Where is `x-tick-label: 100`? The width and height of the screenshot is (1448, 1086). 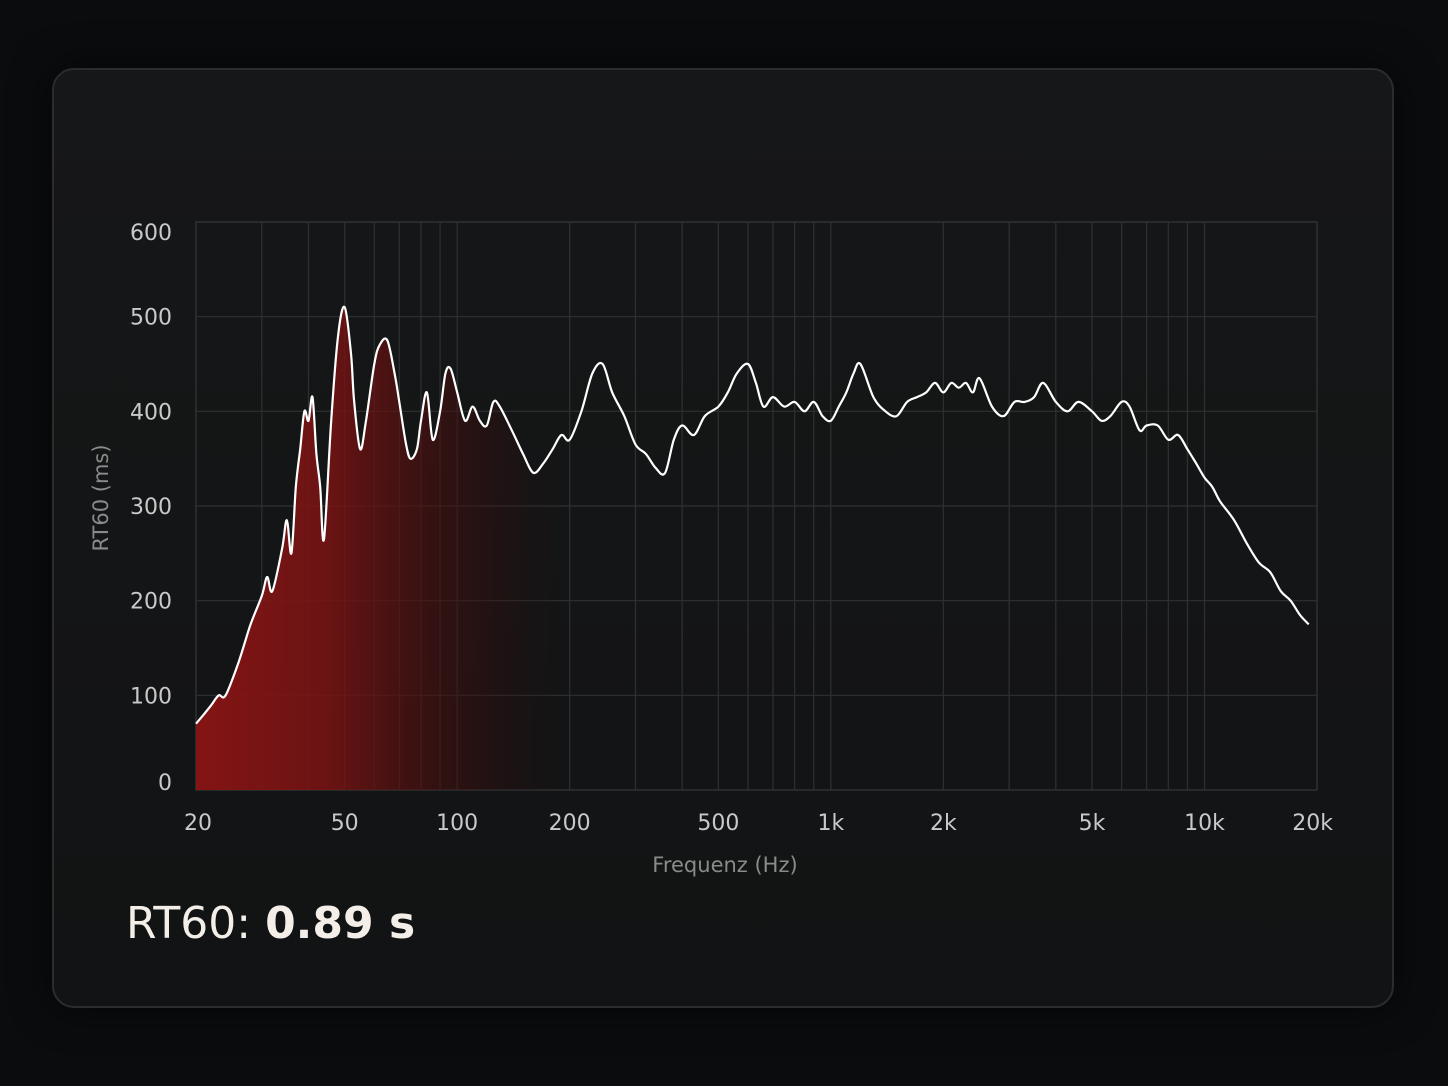
x-tick-label: 100 is located at coordinates (457, 823).